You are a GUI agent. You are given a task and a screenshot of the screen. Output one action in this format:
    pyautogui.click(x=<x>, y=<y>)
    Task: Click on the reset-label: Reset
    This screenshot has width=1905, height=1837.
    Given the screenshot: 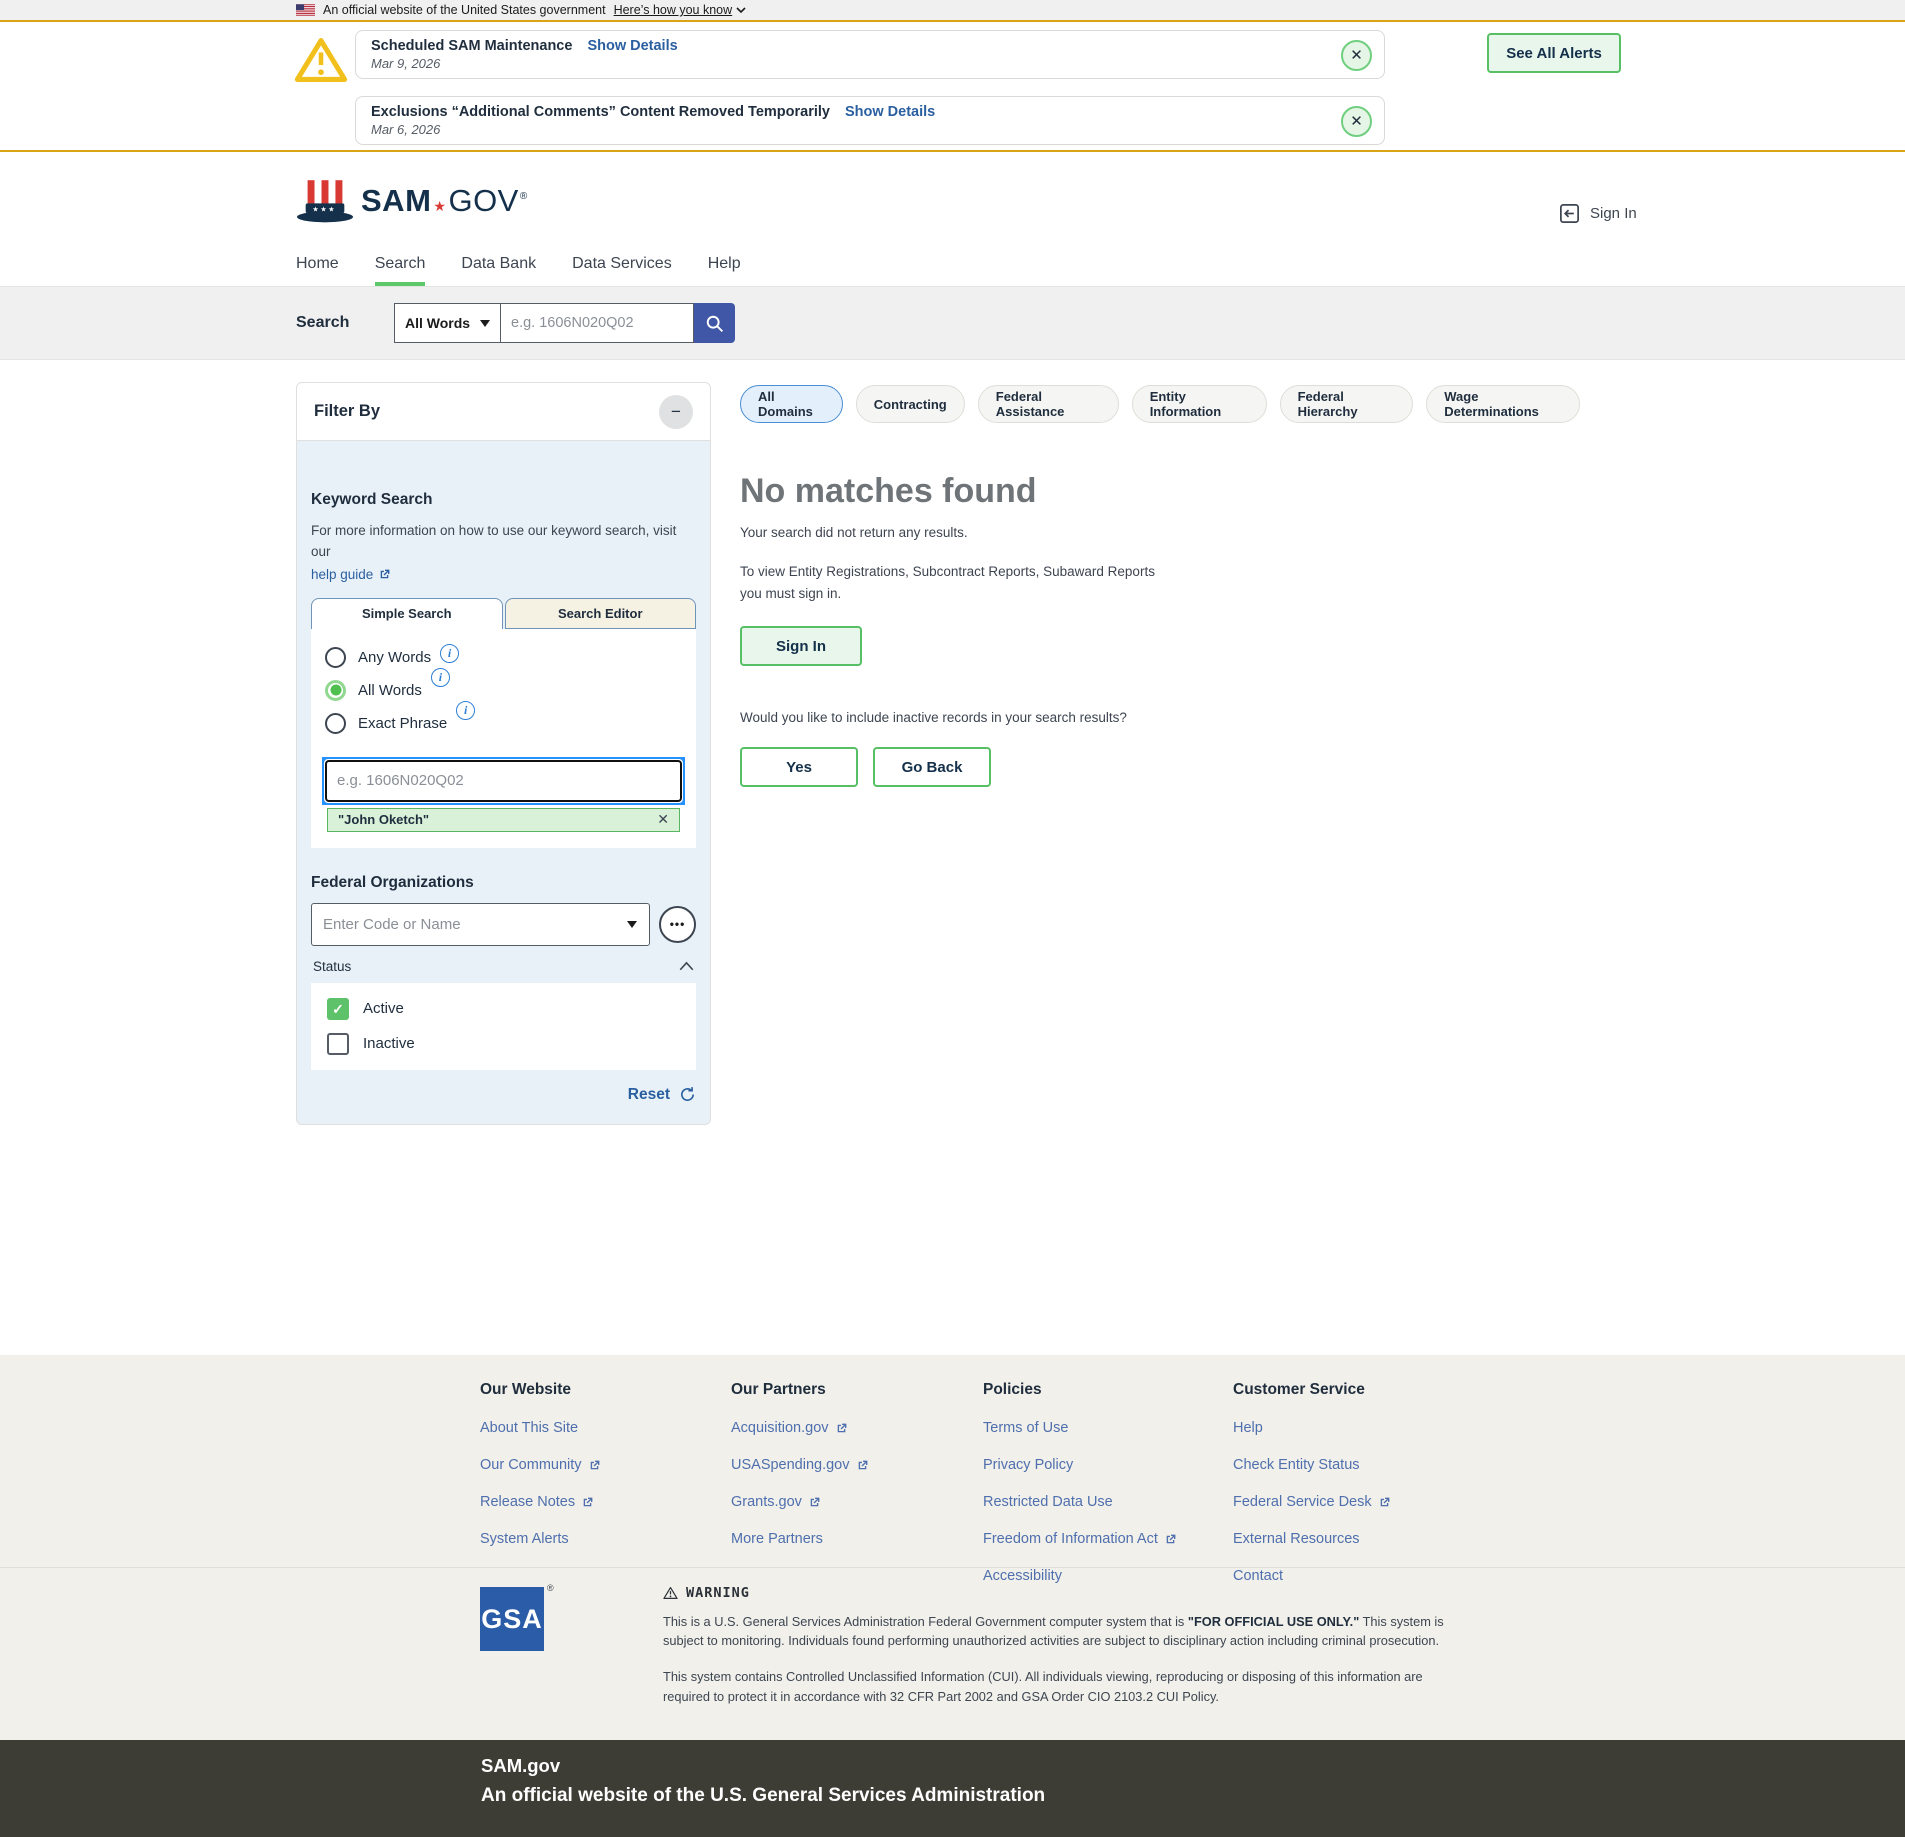 What is the action you would take?
    pyautogui.click(x=648, y=1094)
    